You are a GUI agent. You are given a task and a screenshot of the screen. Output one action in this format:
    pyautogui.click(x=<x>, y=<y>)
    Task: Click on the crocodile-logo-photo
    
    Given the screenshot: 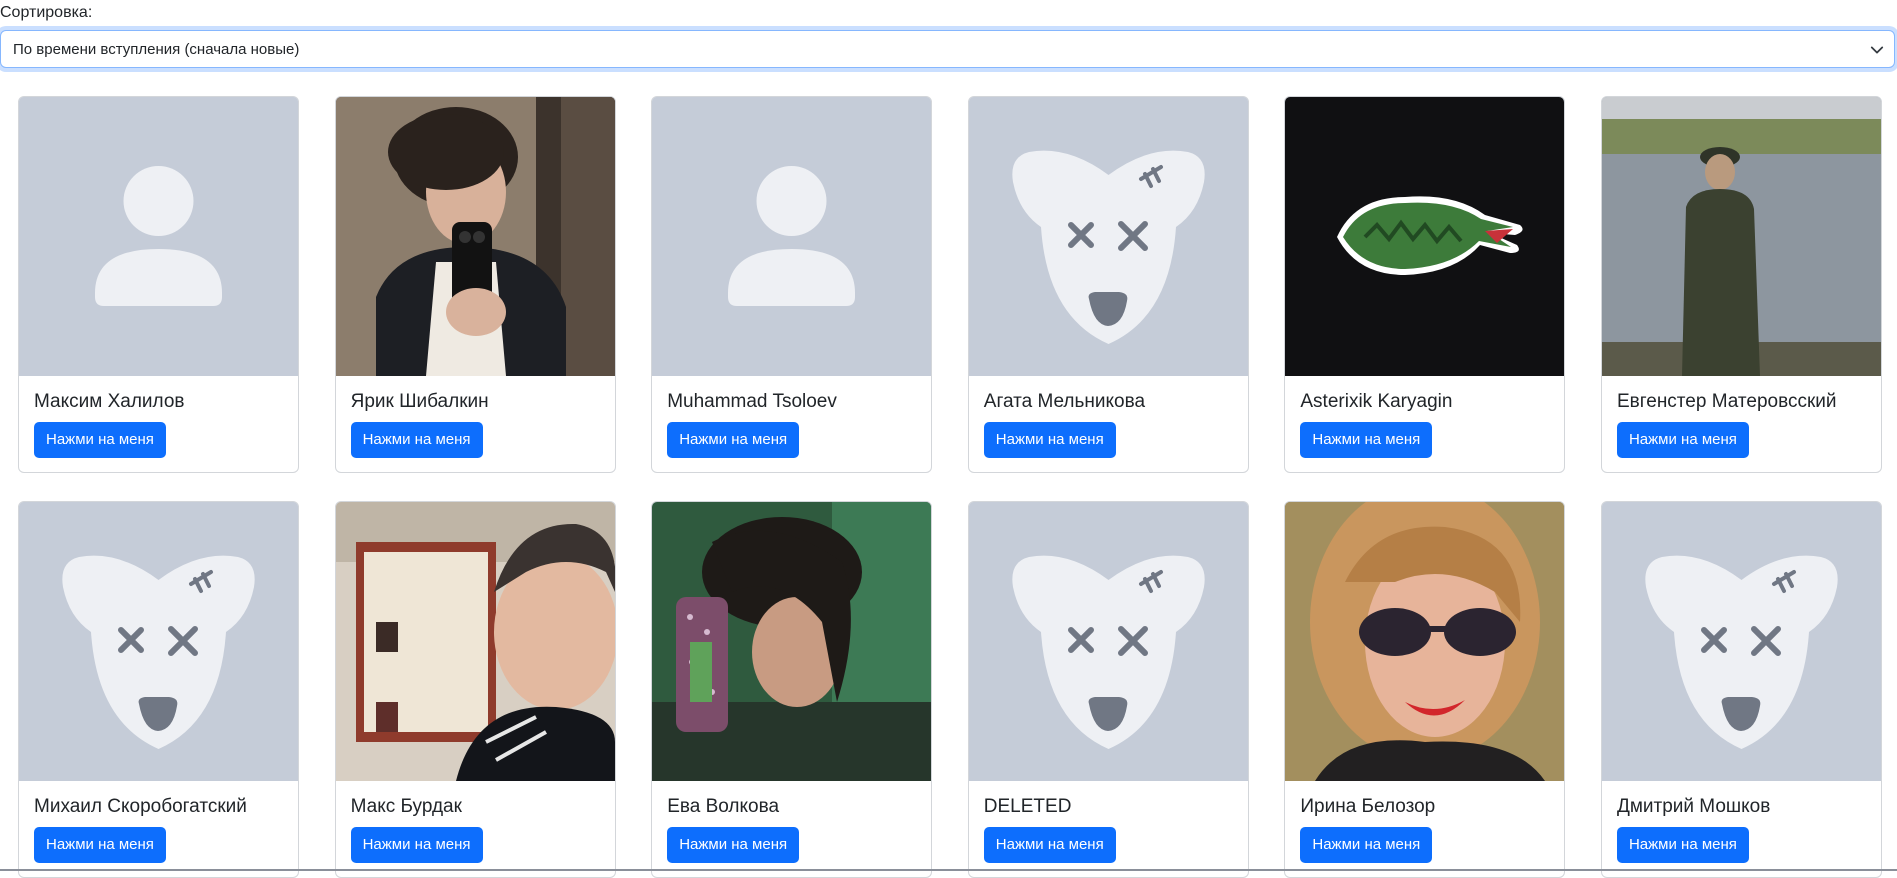 What is the action you would take?
    pyautogui.click(x=1425, y=236)
    